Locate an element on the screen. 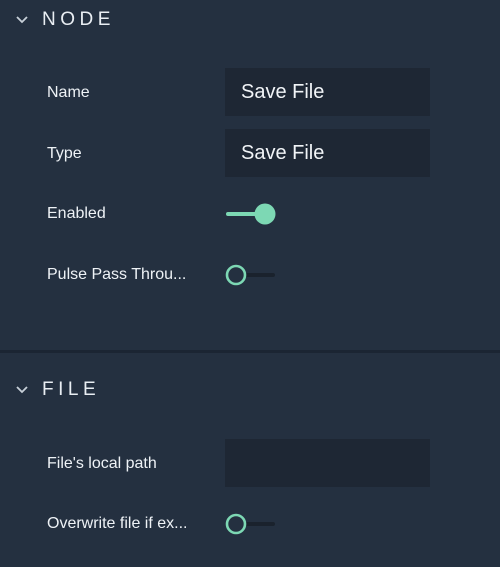 The height and width of the screenshot is (567, 500). enabled-toggle is located at coordinates (253, 214).